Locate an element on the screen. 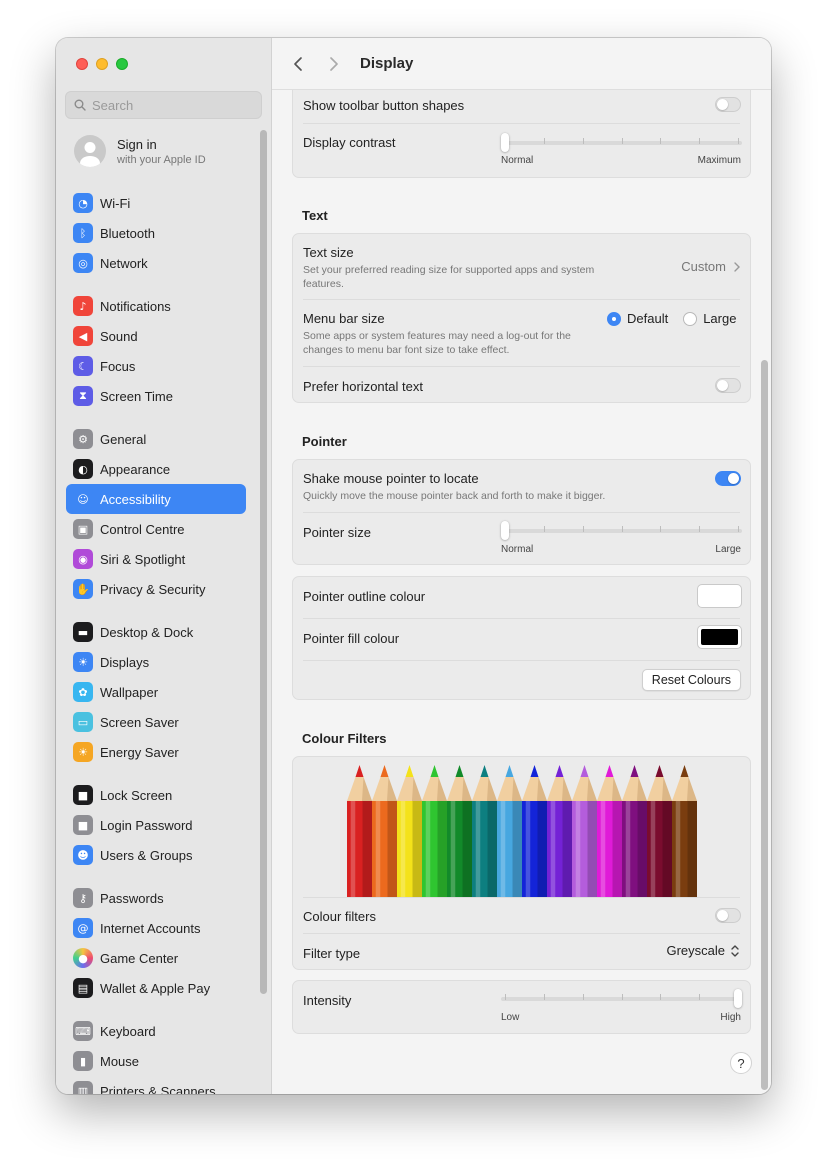  sidebar-item-wi-fi: ◔ Wi-Fi is located at coordinates (156, 203).